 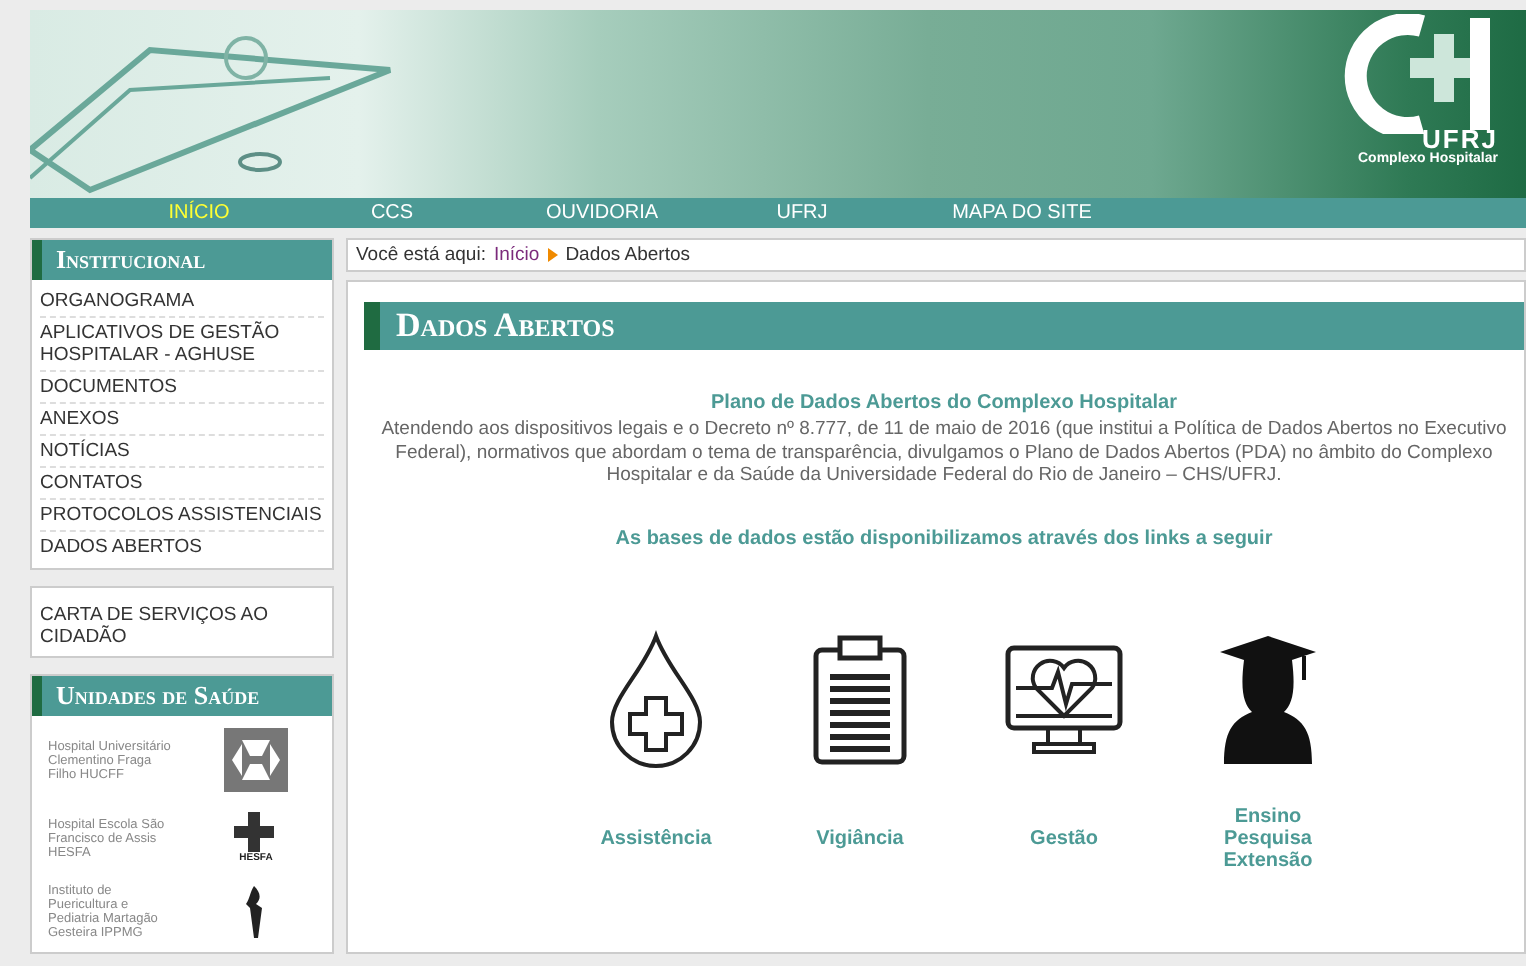 What do you see at coordinates (392, 213) in the screenshot?
I see `nav-link: CCS` at bounding box center [392, 213].